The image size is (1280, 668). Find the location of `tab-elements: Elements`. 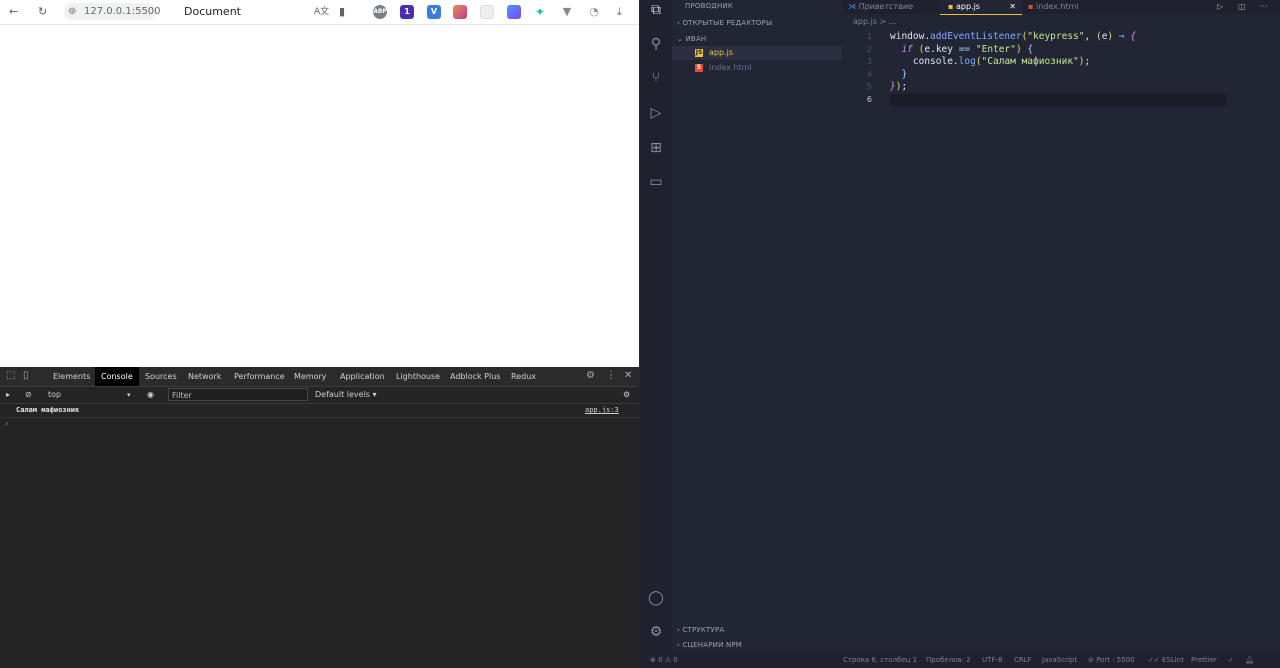

tab-elements: Elements is located at coordinates (71, 376).